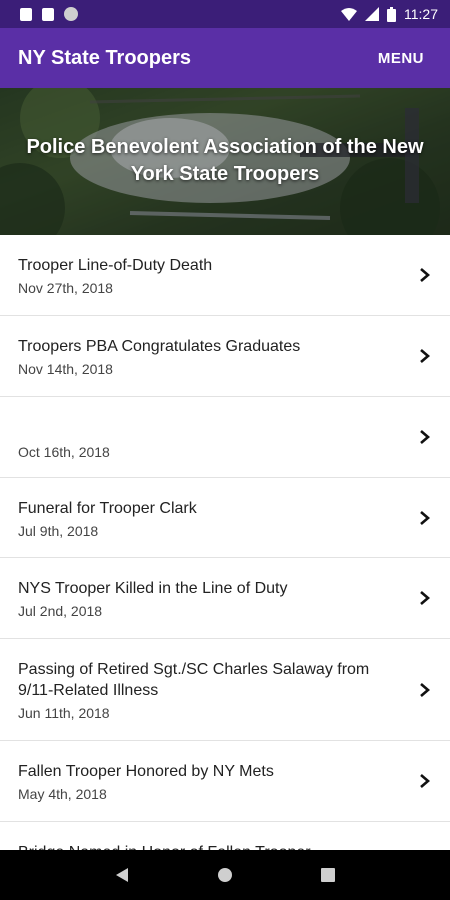 The image size is (450, 900). I want to click on sync-icon, so click(71, 14).